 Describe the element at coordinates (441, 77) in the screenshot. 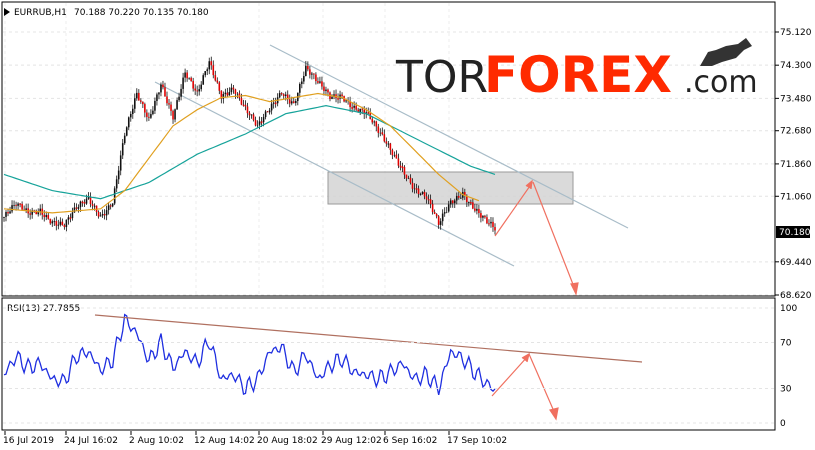

I see `watermark-tor: TOR` at that location.